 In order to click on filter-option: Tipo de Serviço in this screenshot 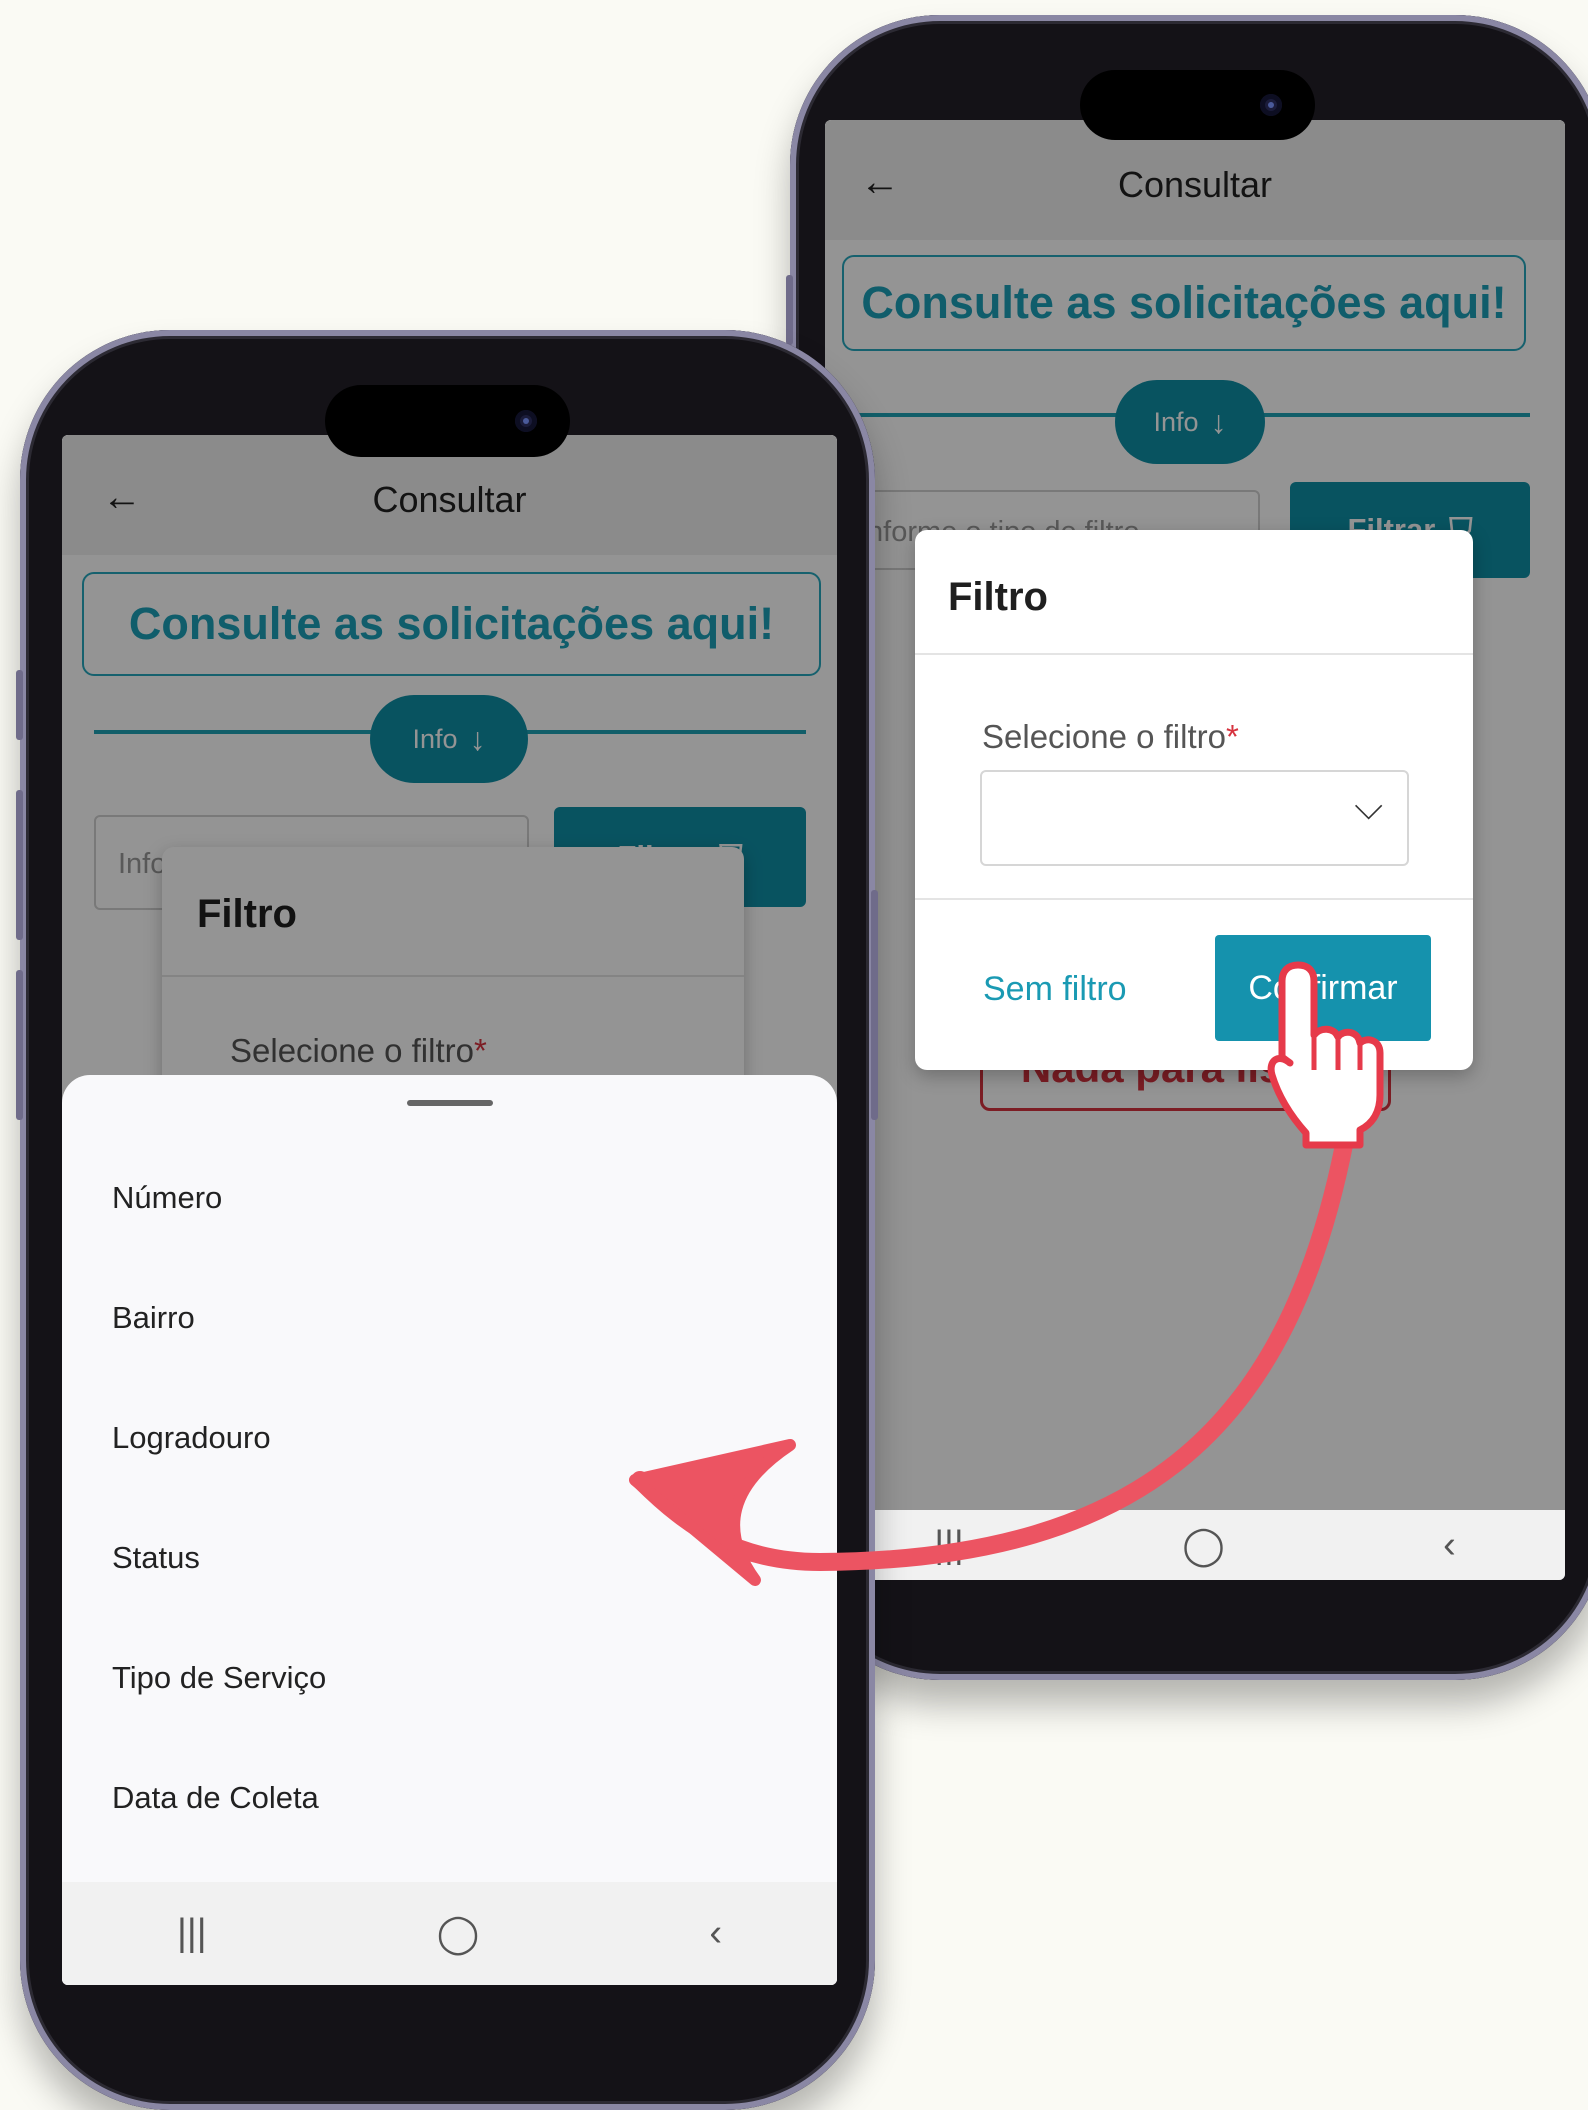, I will do `click(219, 1678)`.